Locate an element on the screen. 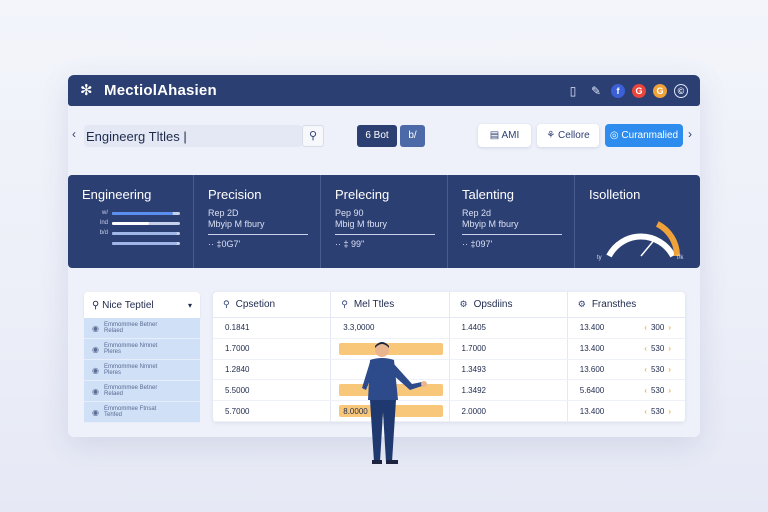 This screenshot has height=512, width=768. card-engineering: Engineering w/ lnd b/d is located at coordinates (131, 221).